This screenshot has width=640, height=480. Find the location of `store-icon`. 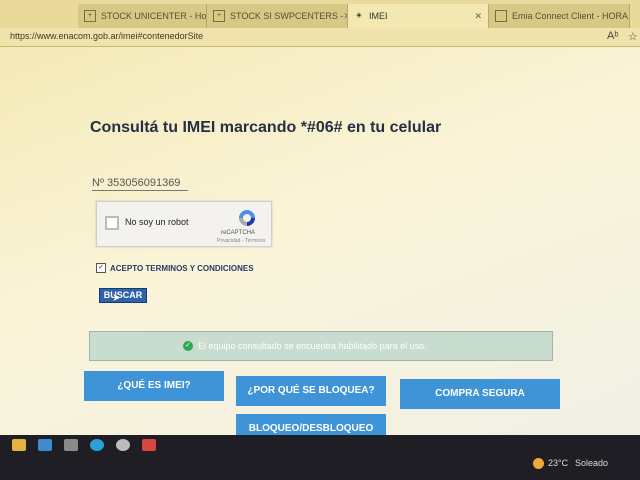

store-icon is located at coordinates (45, 445).